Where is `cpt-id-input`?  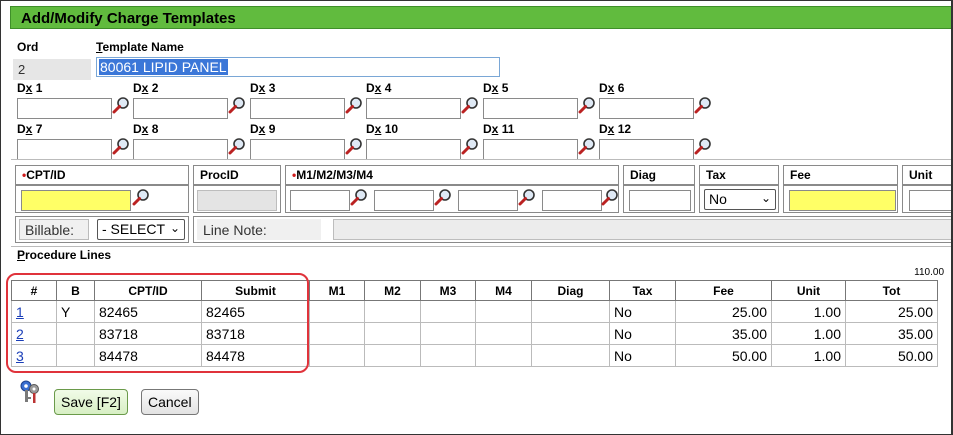 cpt-id-input is located at coordinates (76, 200).